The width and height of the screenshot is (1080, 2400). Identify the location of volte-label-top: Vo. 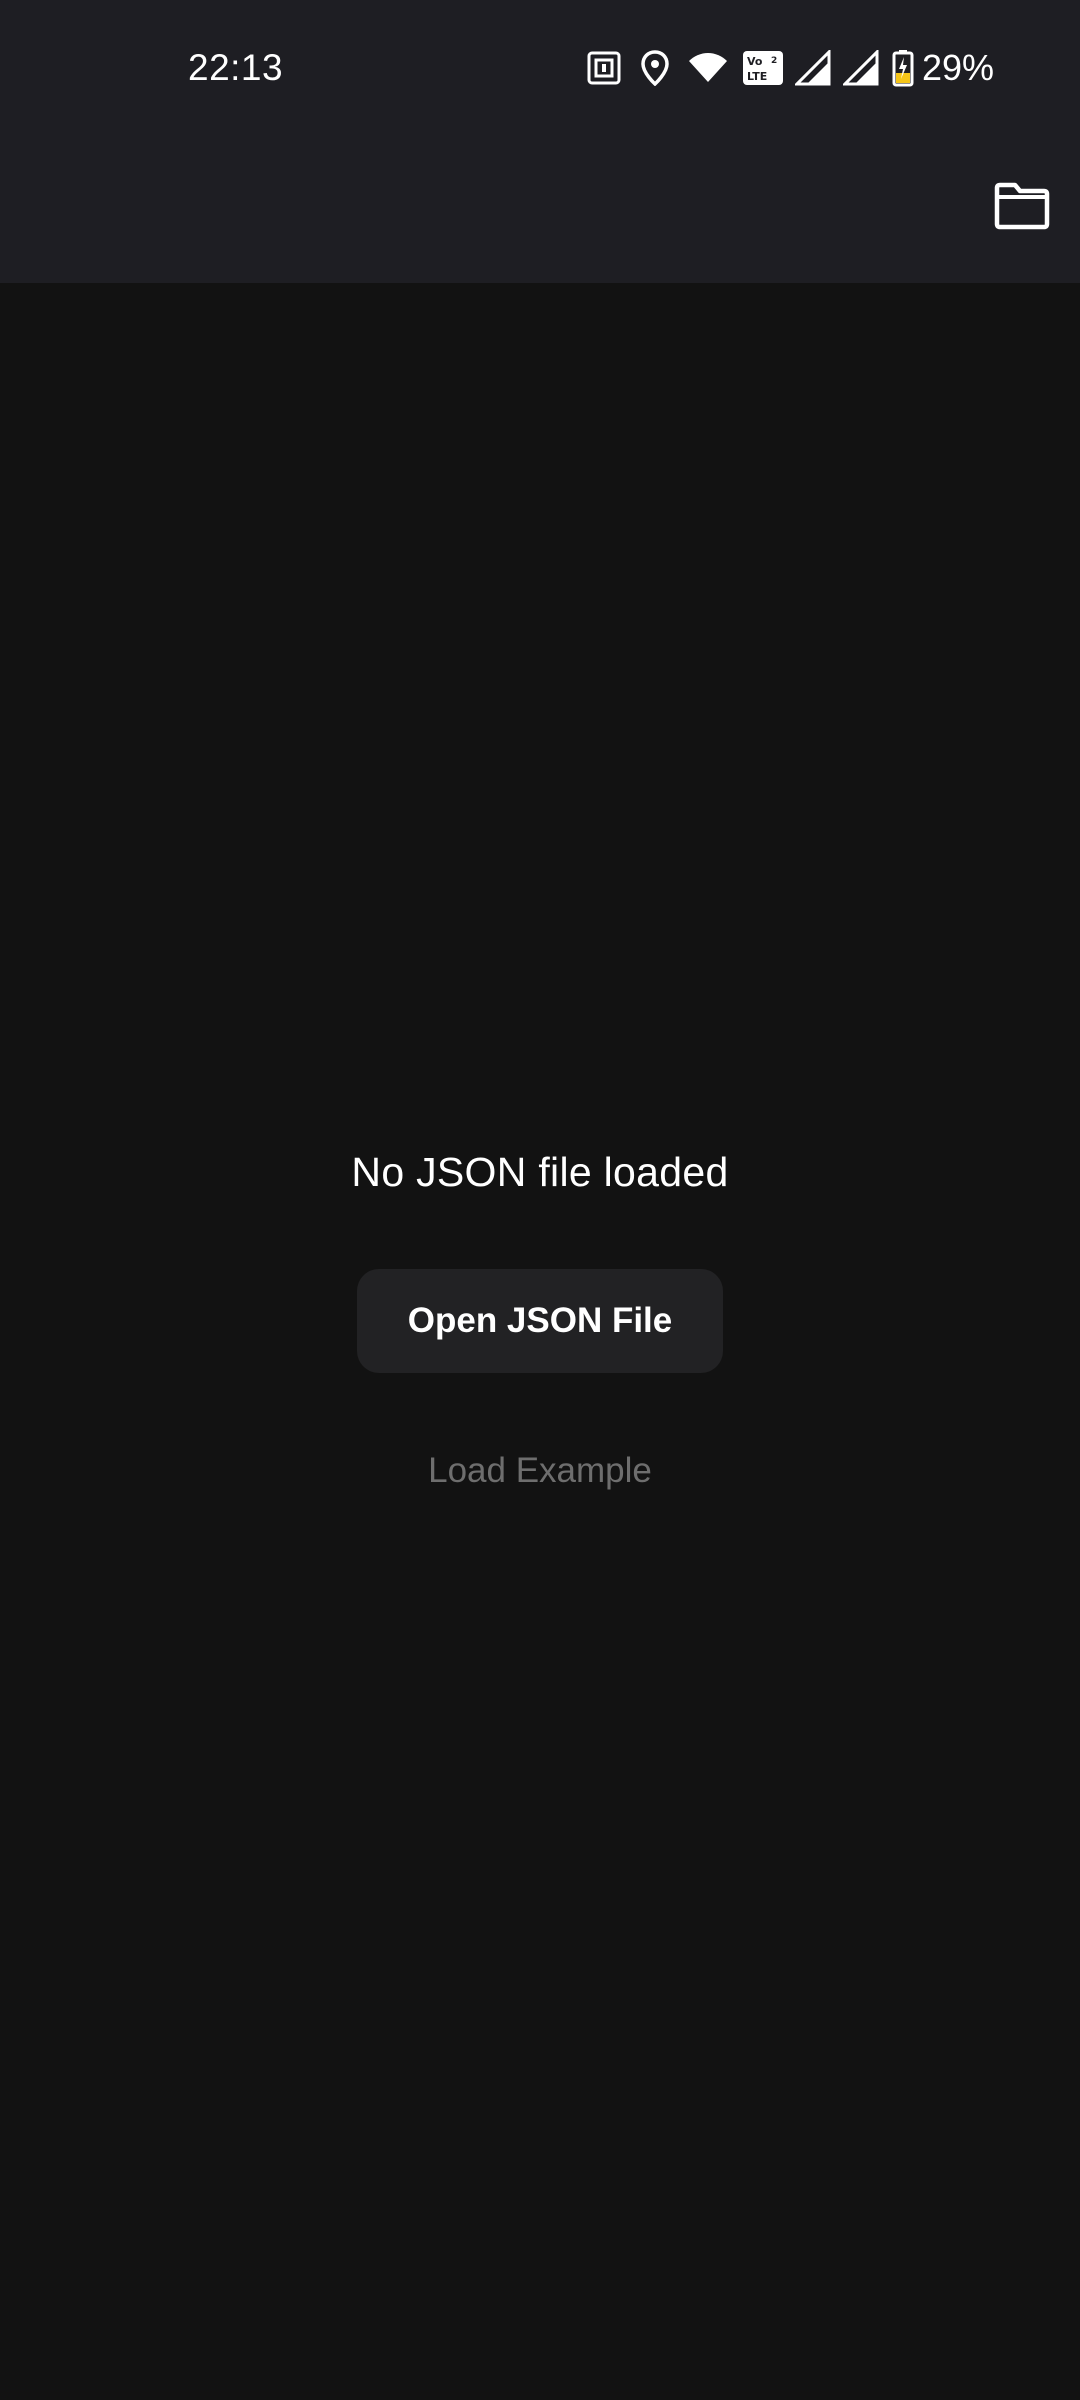
(755, 61).